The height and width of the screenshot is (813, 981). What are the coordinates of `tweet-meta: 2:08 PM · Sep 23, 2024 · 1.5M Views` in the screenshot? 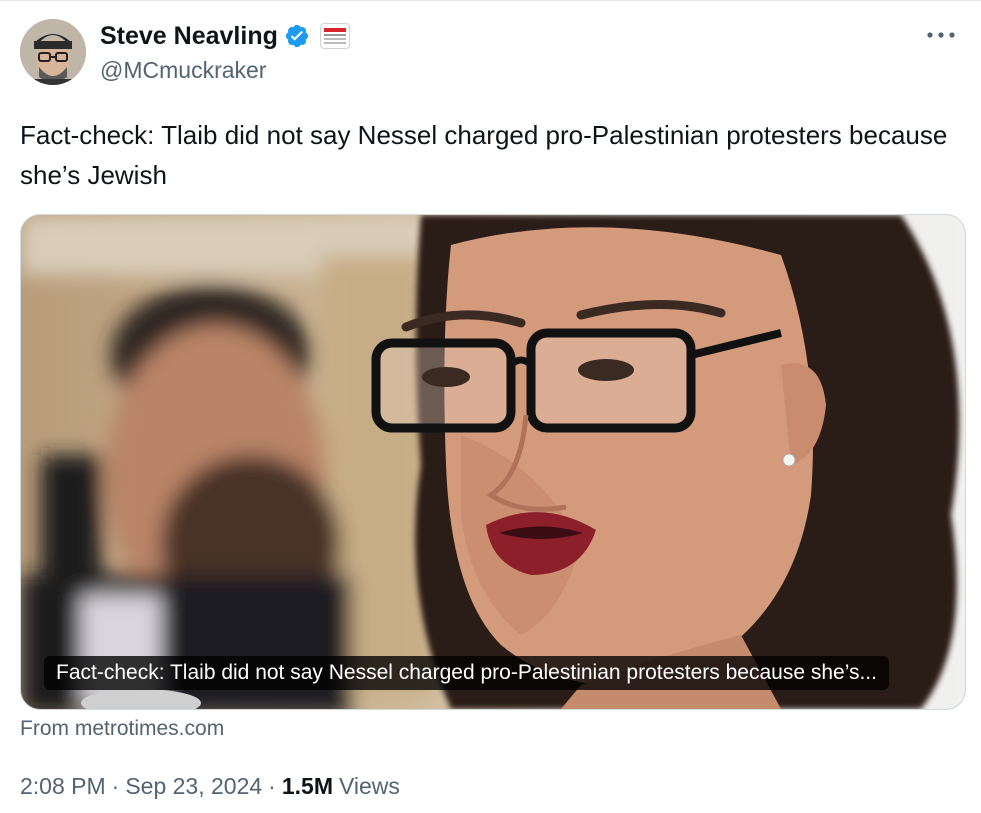 It's located at (210, 786).